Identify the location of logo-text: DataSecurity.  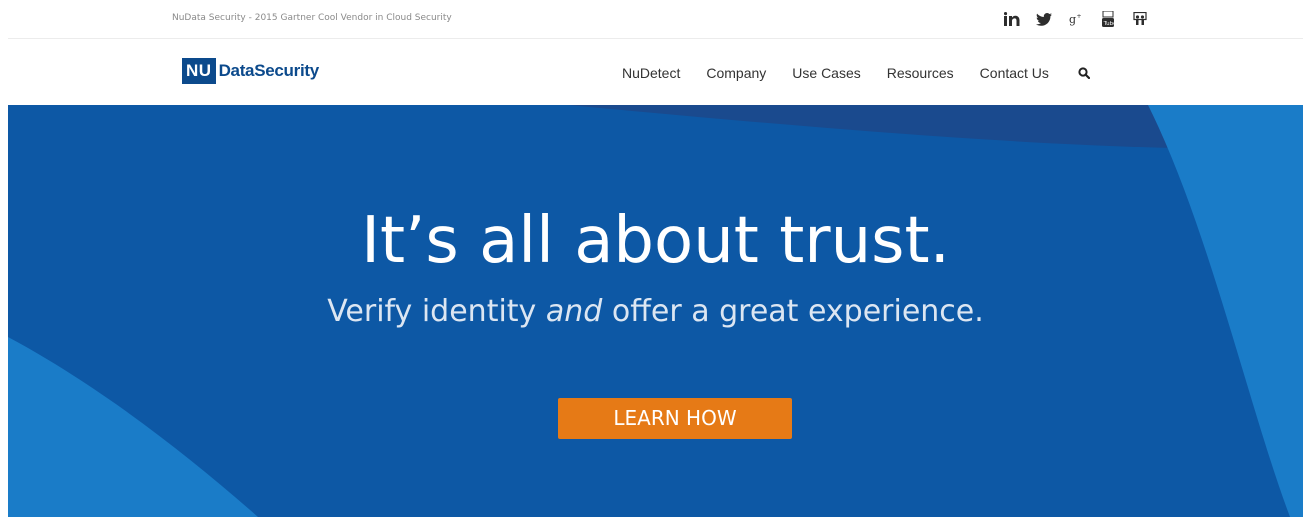
(269, 70).